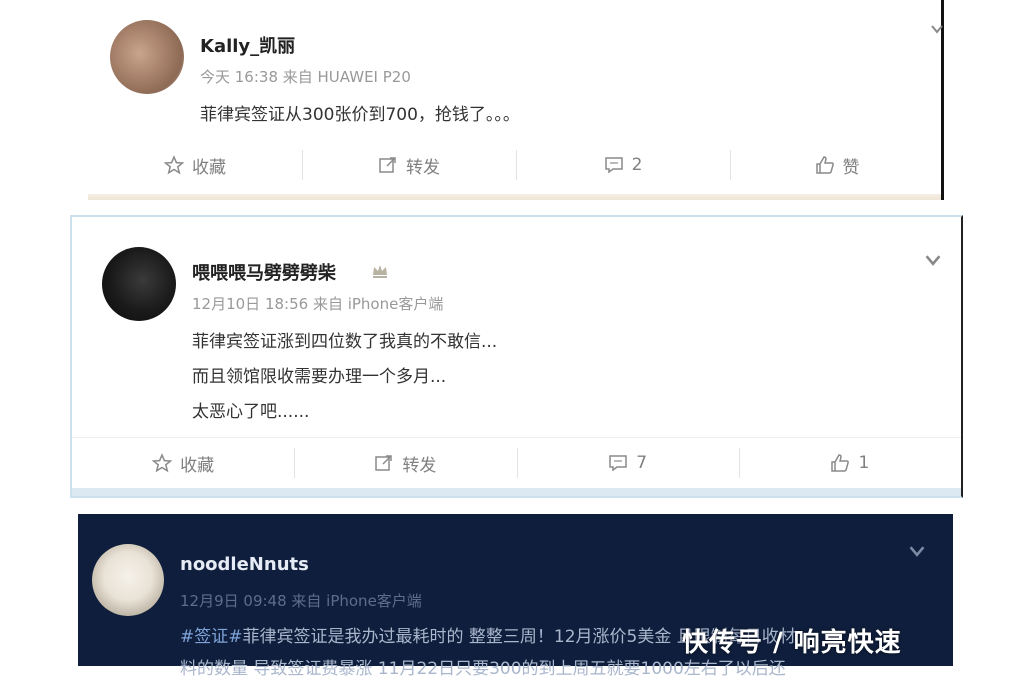 The image size is (1014, 679). What do you see at coordinates (360, 115) in the screenshot?
I see `post-text: 菲律宾签证从300张价到700，抢钱了。。。` at bounding box center [360, 115].